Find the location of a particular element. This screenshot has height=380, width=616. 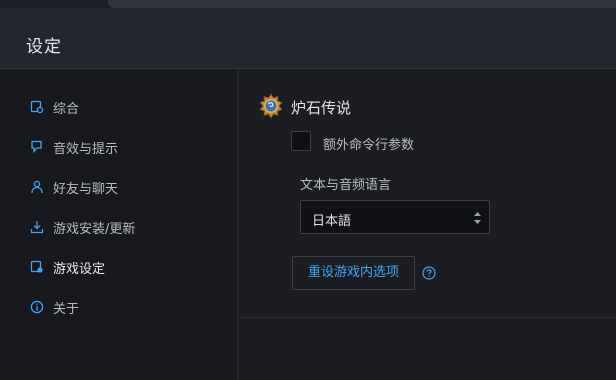

sidebar-item-friends: 好友与聊天 is located at coordinates (125, 187).